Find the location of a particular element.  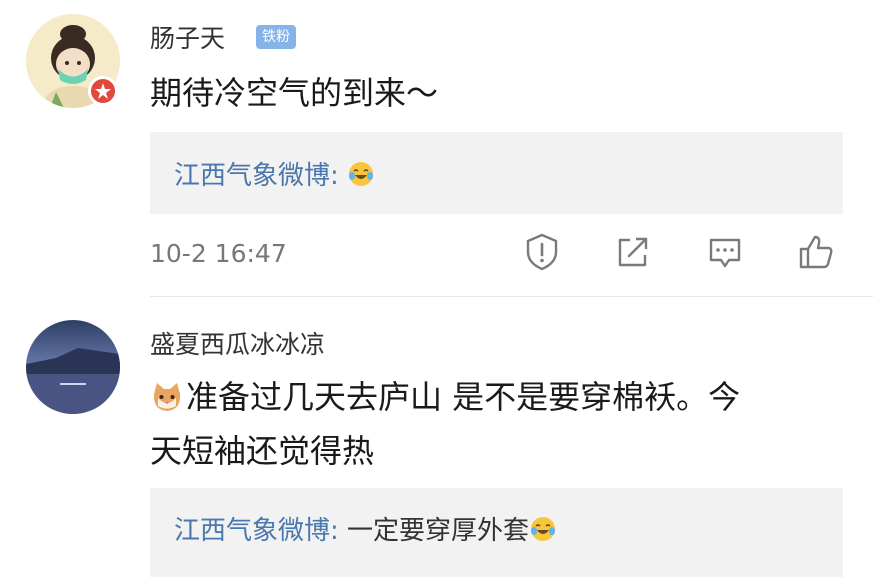

reply-box: 江西气象微博: 一定要穿厚外套 is located at coordinates (496, 532).